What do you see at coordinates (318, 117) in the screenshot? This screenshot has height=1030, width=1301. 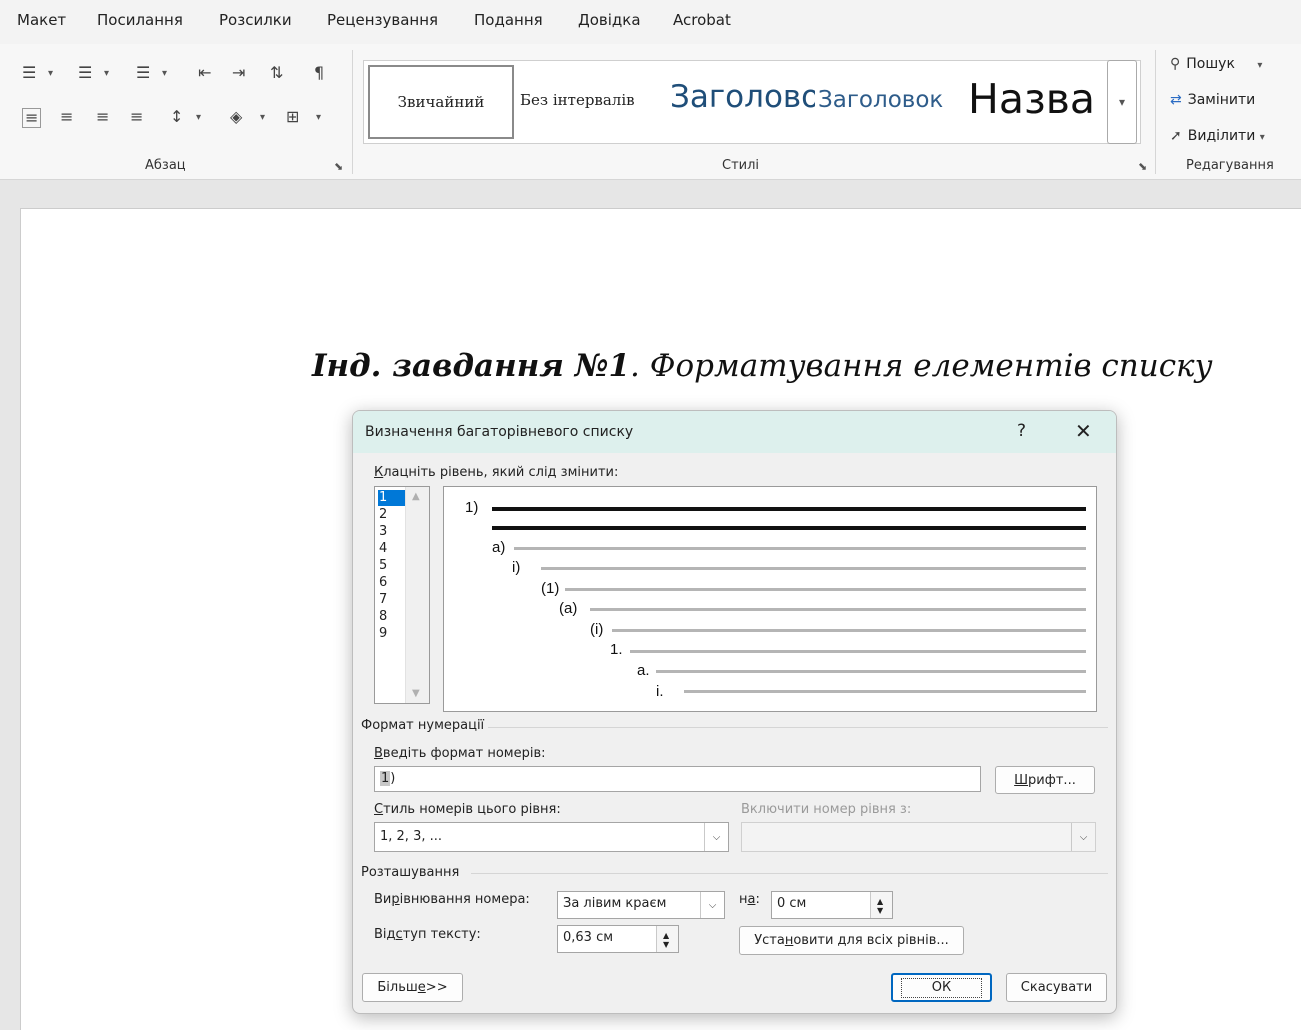 I see `borders-dropdown-icon: ▾` at bounding box center [318, 117].